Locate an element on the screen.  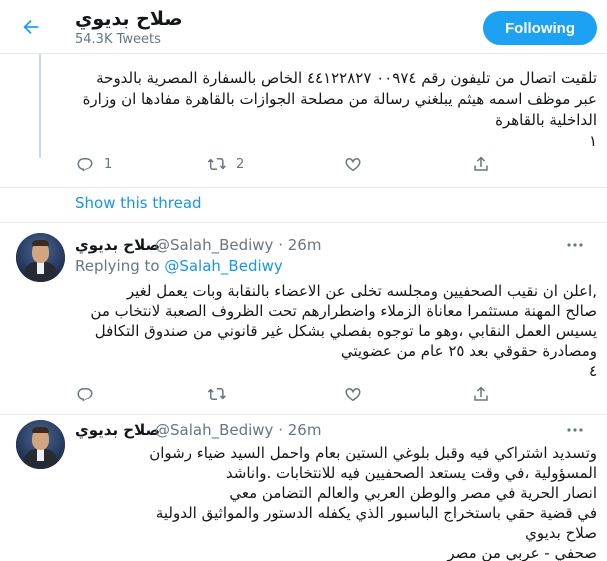
retweet-count: 2 is located at coordinates (240, 164).